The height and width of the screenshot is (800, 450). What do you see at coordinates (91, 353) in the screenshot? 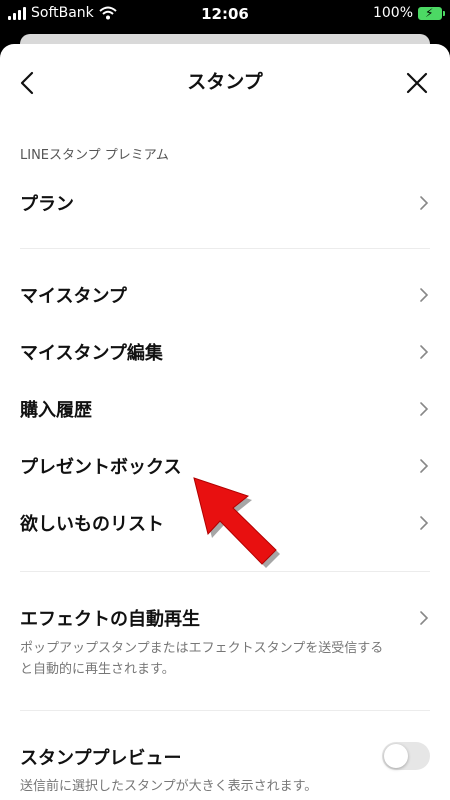
I see `row-edit-my-stamps-label: マイスタンプ編集` at bounding box center [91, 353].